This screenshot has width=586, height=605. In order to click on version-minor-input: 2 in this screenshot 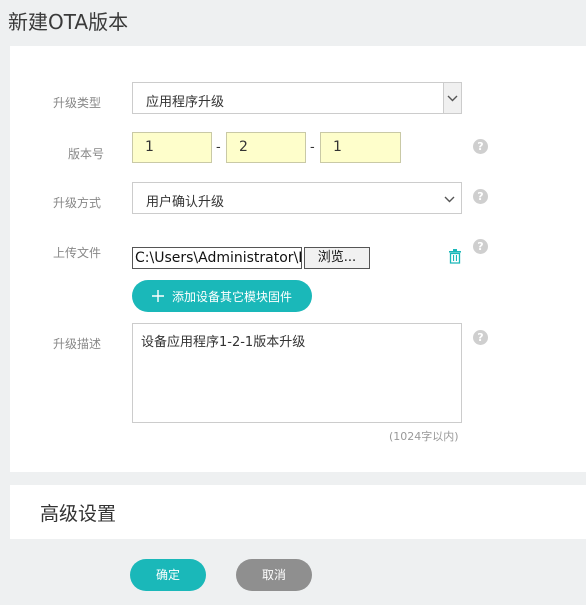, I will do `click(266, 147)`.